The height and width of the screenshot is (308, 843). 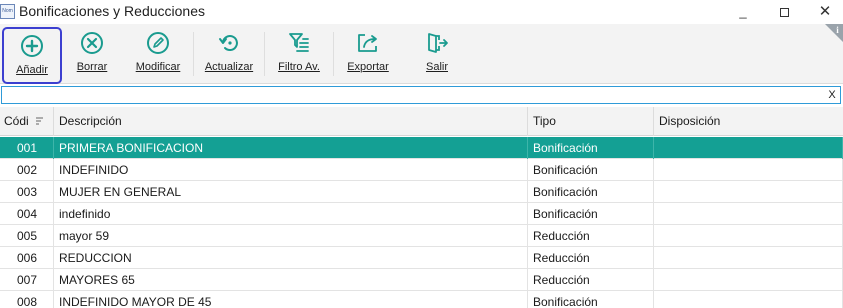 I want to click on export-label: Exportar, so click(x=368, y=67).